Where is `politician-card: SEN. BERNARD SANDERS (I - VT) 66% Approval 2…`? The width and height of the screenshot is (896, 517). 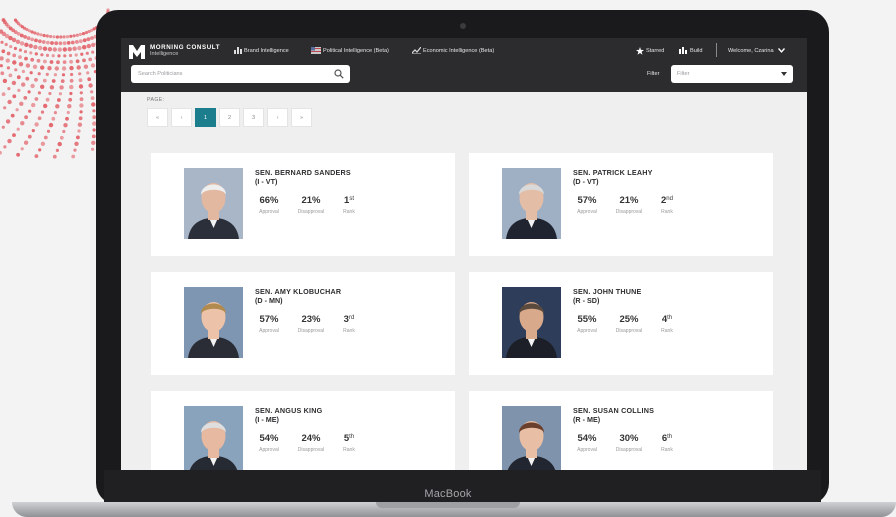
politician-card: SEN. BERNARD SANDERS (I - VT) 66% Approval 2… is located at coordinates (303, 204).